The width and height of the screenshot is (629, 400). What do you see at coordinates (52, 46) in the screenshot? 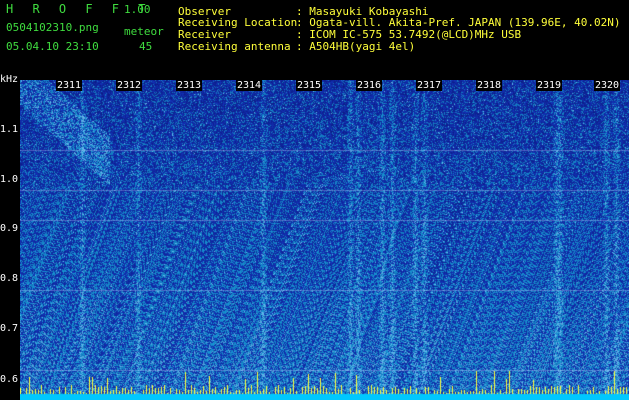
I see `capture-datetime: 05.04.10 23:10` at bounding box center [52, 46].